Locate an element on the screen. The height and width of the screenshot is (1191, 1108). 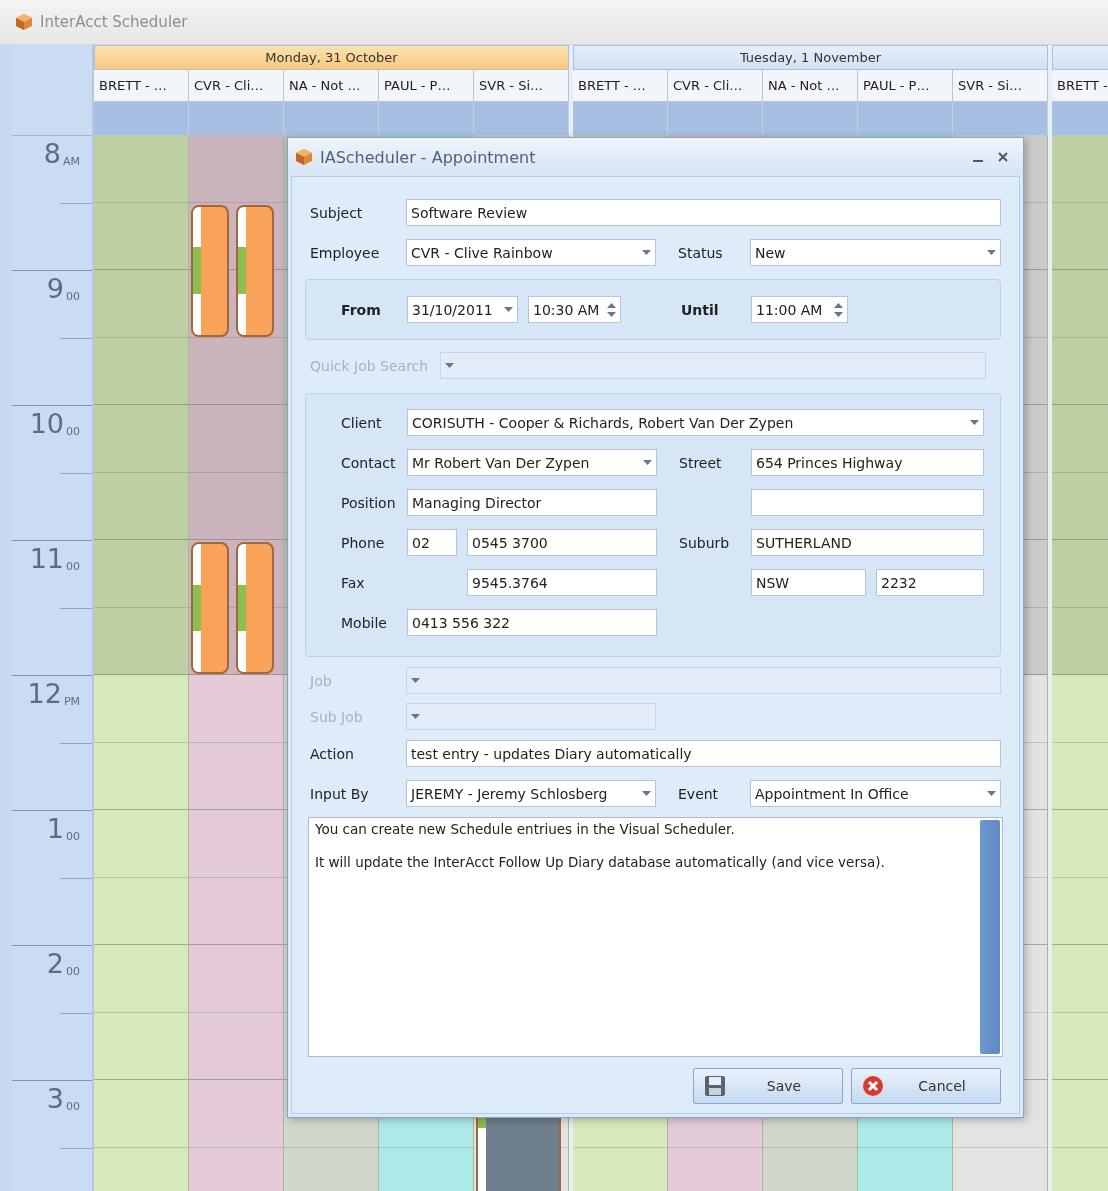
dropdown-field: Mr Robert Van Der Zypen is located at coordinates (532, 462).